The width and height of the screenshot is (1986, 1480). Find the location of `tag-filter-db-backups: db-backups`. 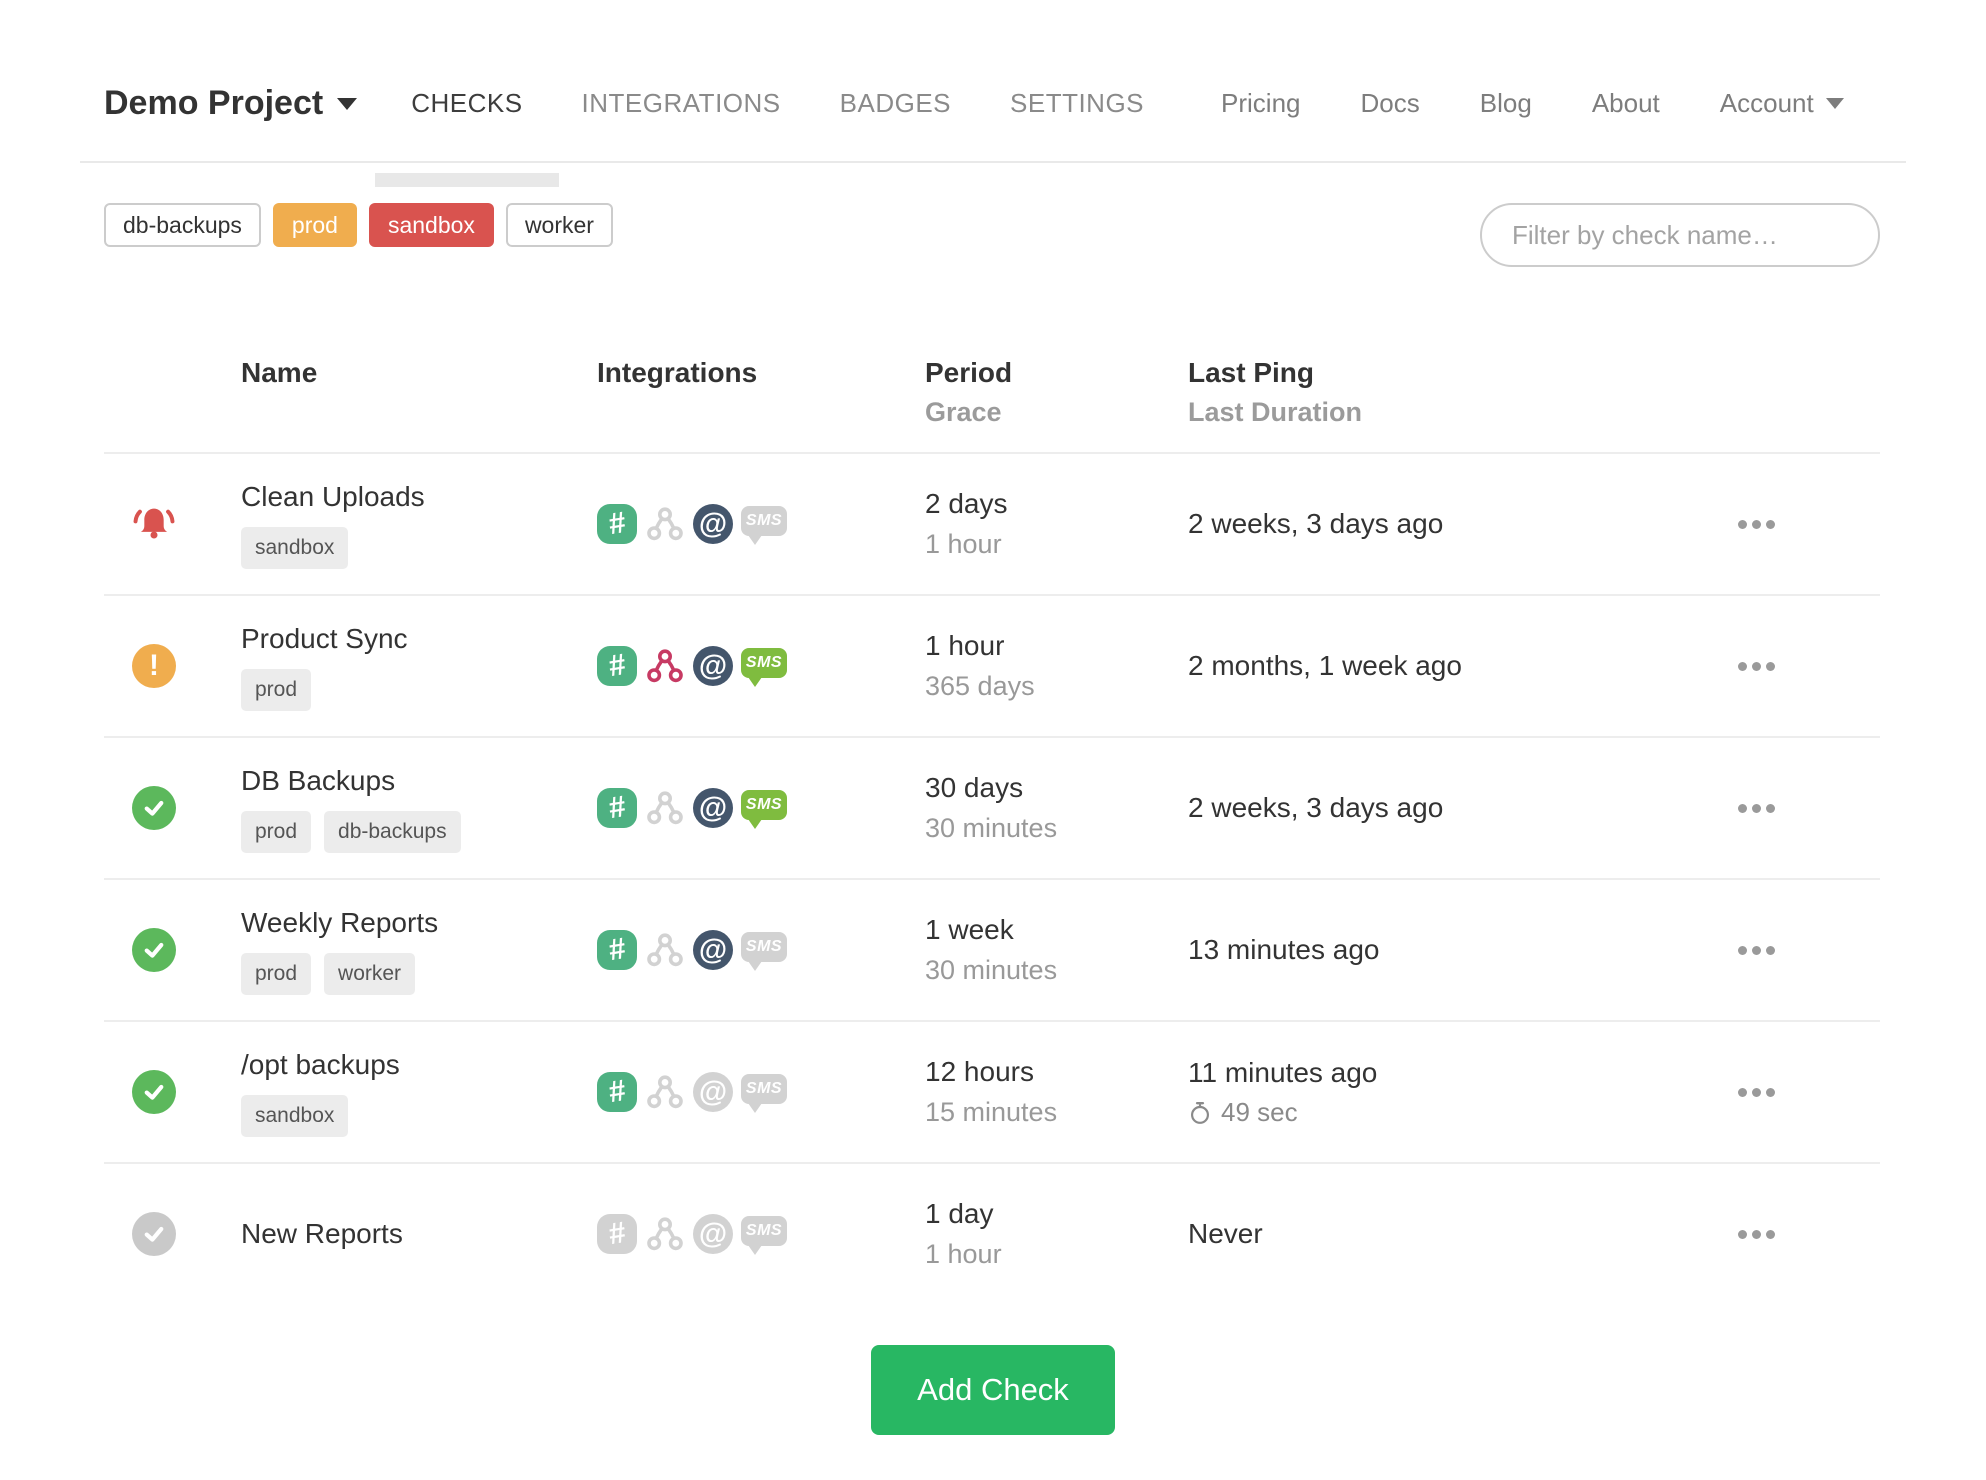

tag-filter-db-backups: db-backups is located at coordinates (182, 225).